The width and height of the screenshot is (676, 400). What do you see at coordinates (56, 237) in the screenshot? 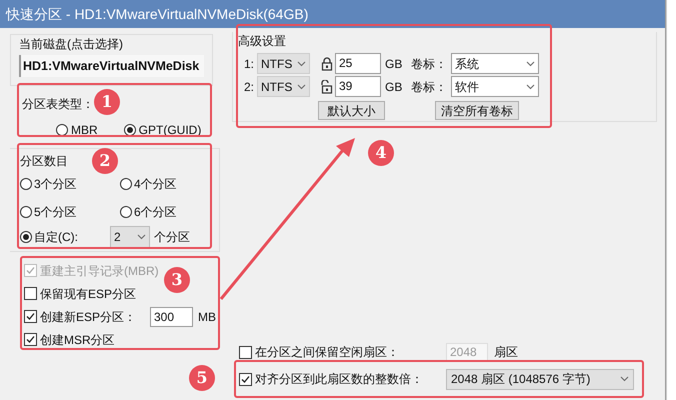
I see `radio-label: 自定(C):` at bounding box center [56, 237].